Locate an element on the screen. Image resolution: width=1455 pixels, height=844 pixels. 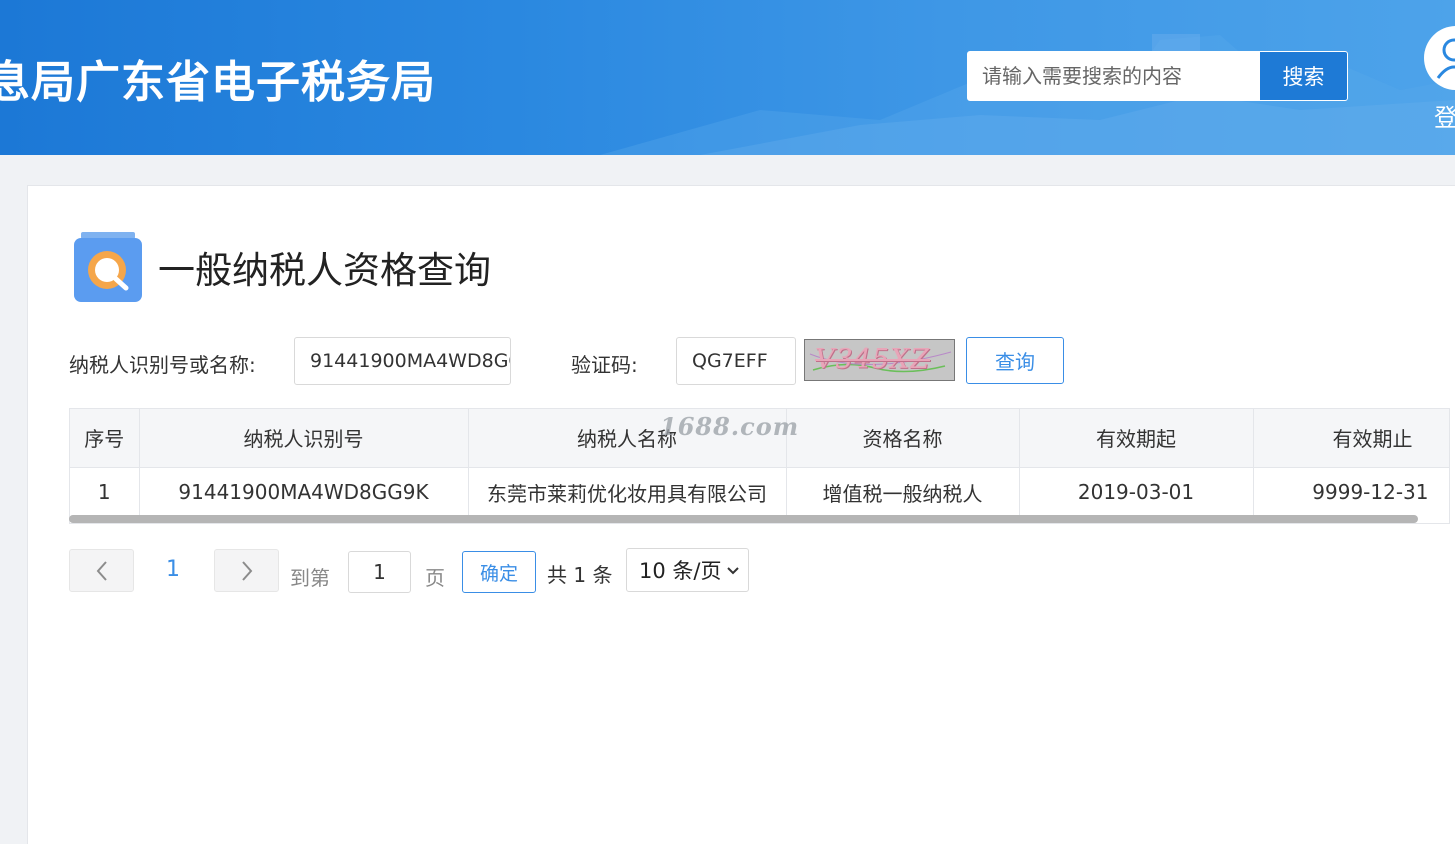
table-cell: 91441900MA4WD8GG9K is located at coordinates (304, 492).